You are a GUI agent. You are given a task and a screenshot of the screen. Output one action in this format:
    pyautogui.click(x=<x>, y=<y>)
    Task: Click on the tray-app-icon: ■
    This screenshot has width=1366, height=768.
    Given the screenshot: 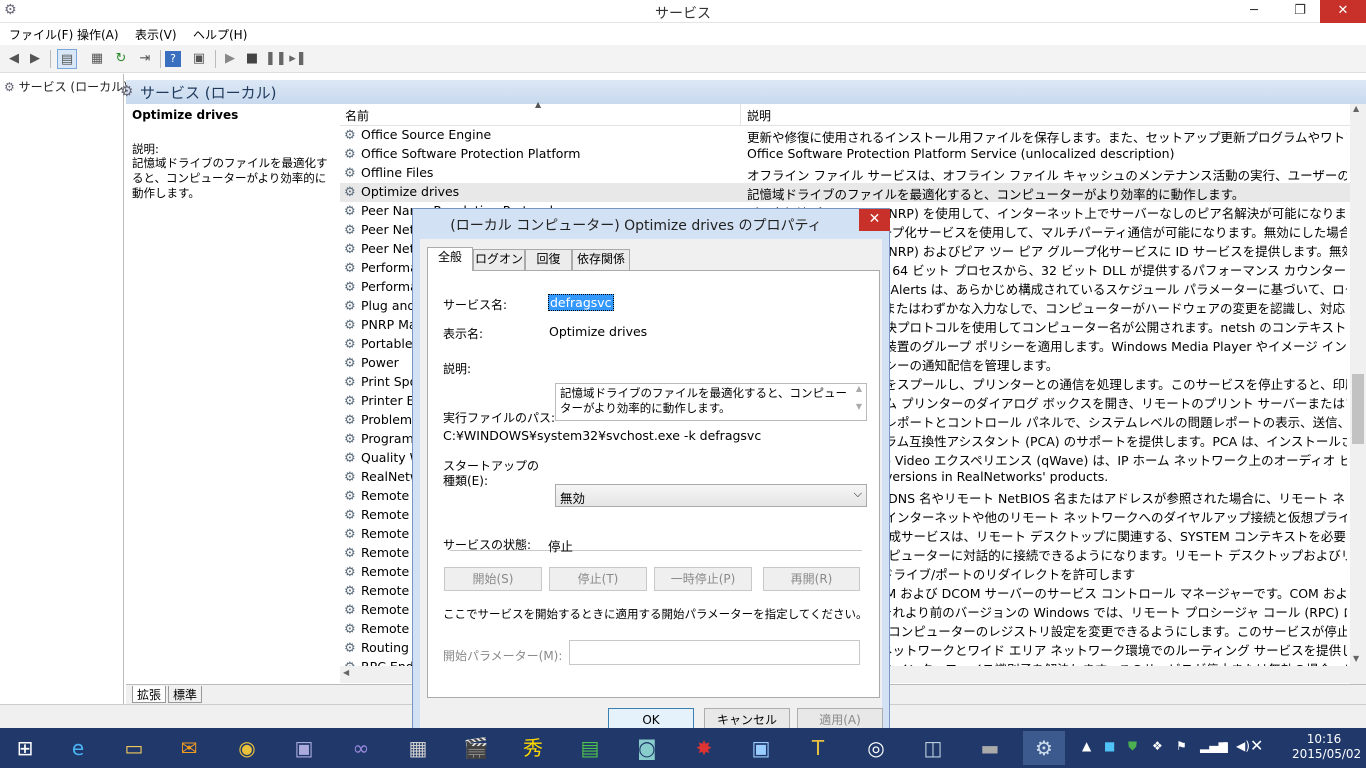 What is the action you would take?
    pyautogui.click(x=1109, y=746)
    